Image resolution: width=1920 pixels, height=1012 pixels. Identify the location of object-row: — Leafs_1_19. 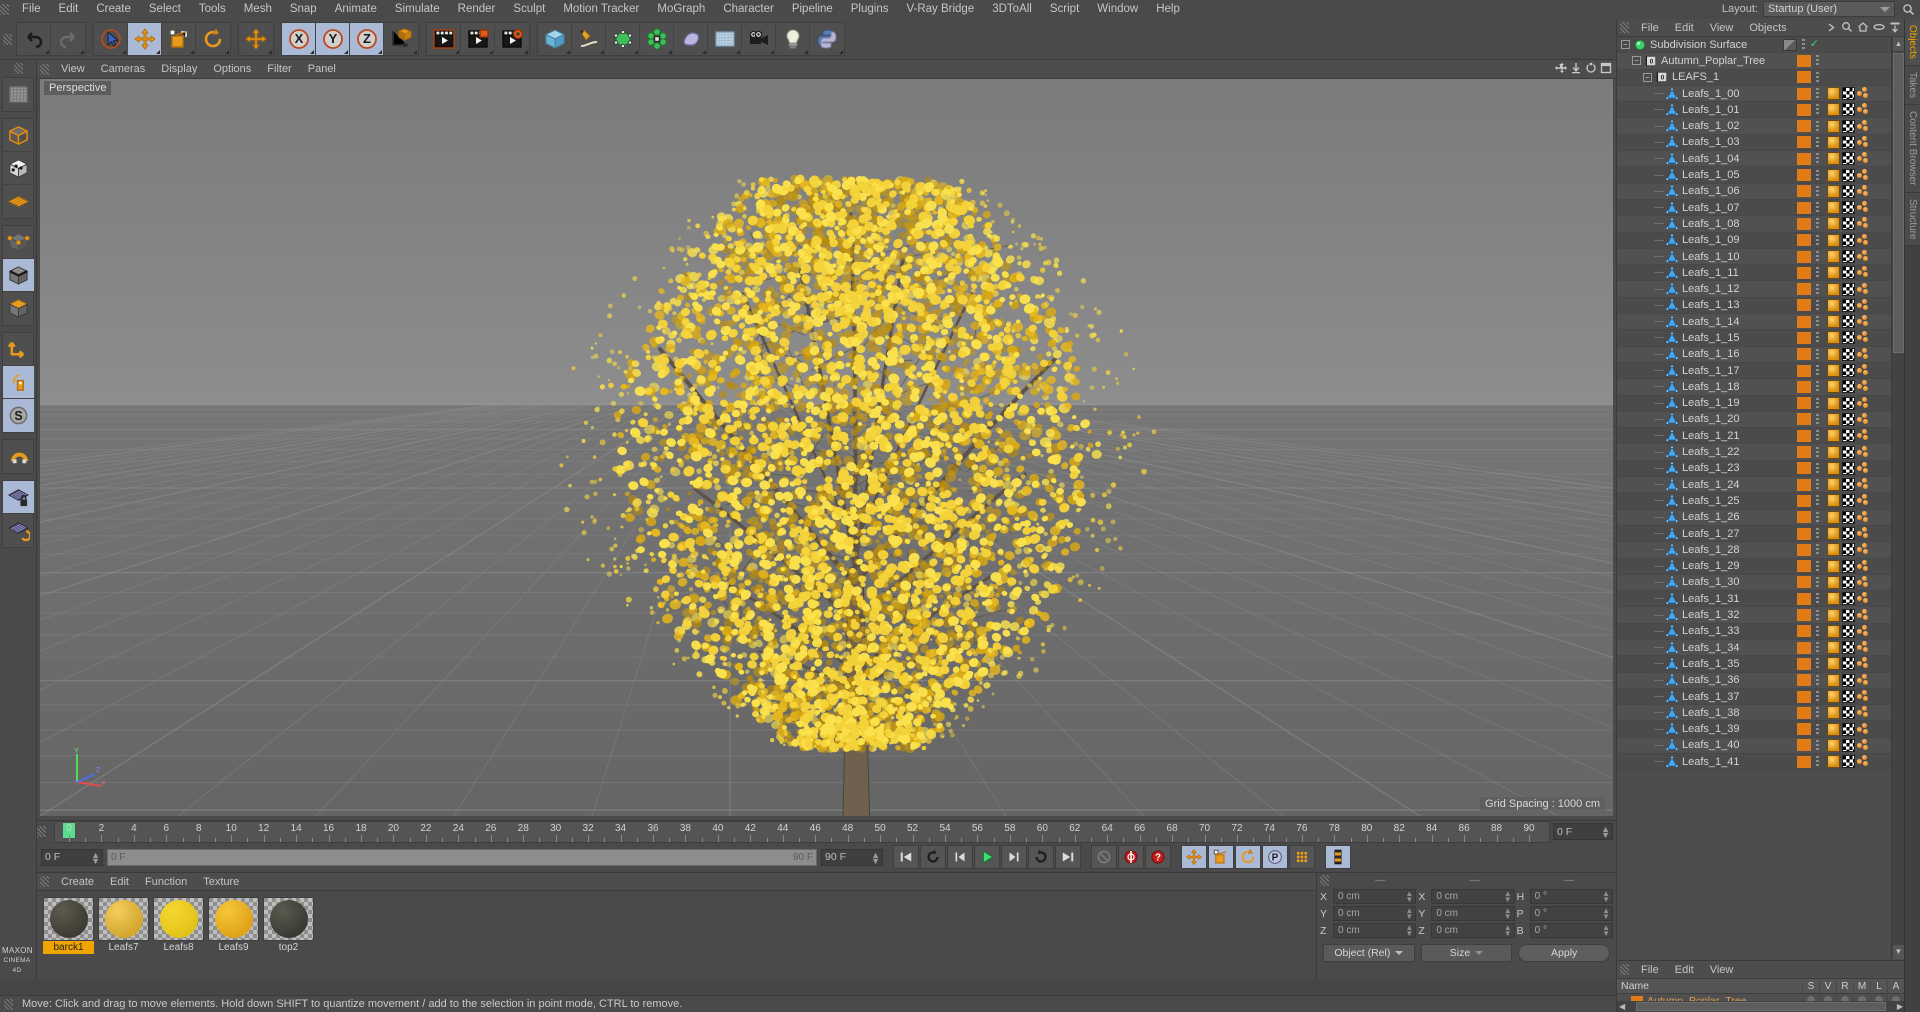
(1761, 403).